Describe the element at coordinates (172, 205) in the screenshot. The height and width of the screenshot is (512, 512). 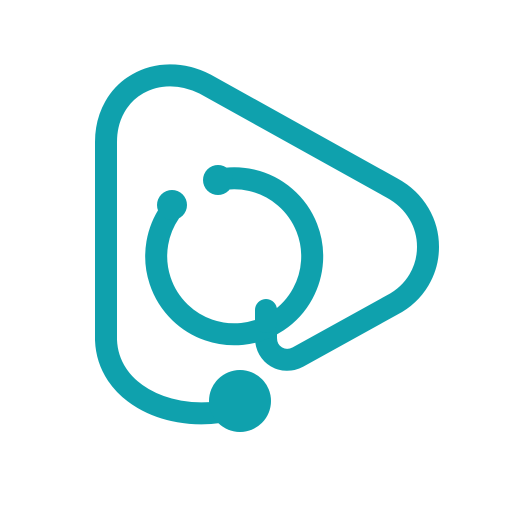
I see `ear-tip-left` at that location.